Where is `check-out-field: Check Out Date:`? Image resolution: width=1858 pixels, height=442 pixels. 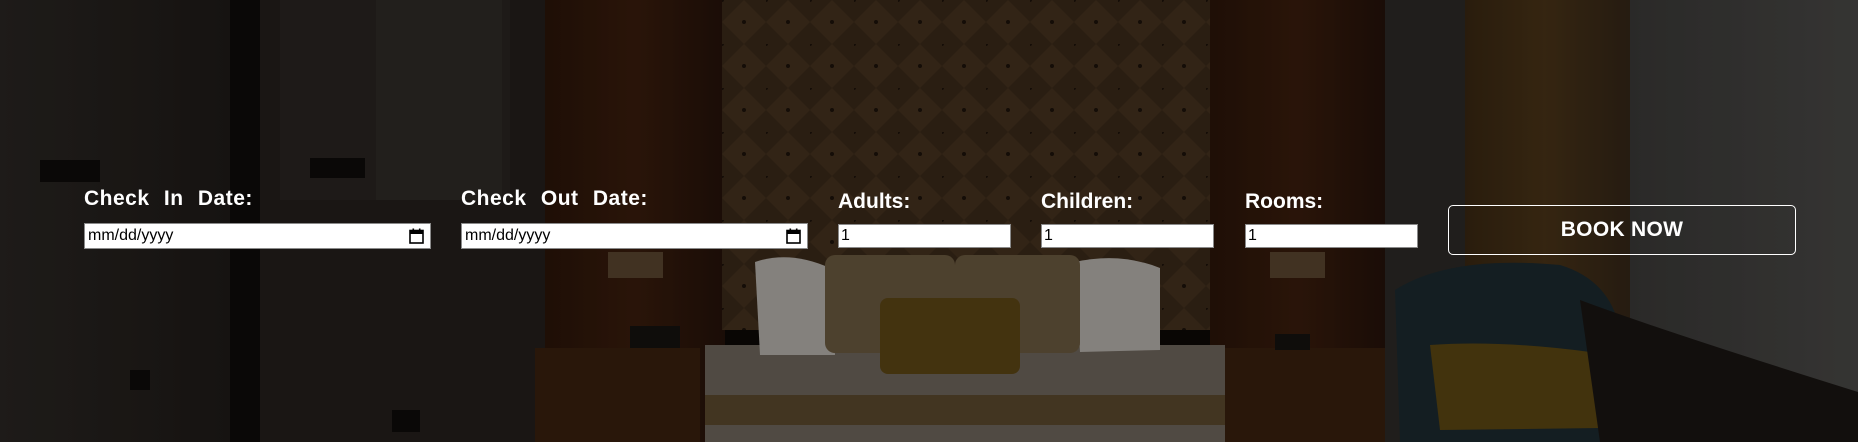 check-out-field: Check Out Date: is located at coordinates (554, 199).